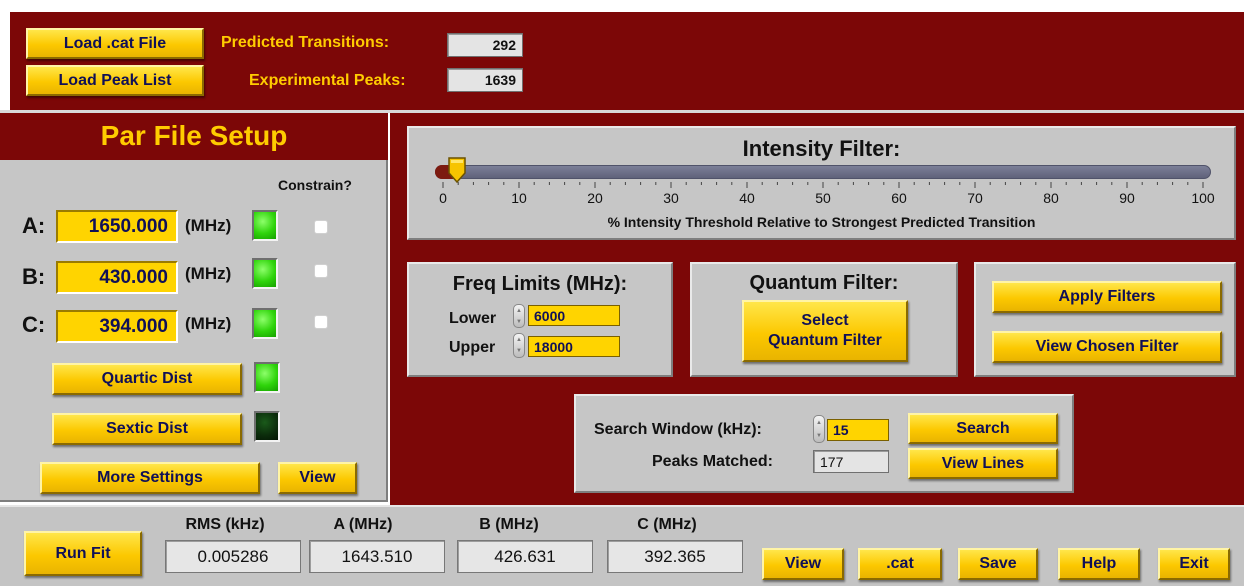 This screenshot has height=586, width=1244. I want to click on param-c-label: C:, so click(34, 324).